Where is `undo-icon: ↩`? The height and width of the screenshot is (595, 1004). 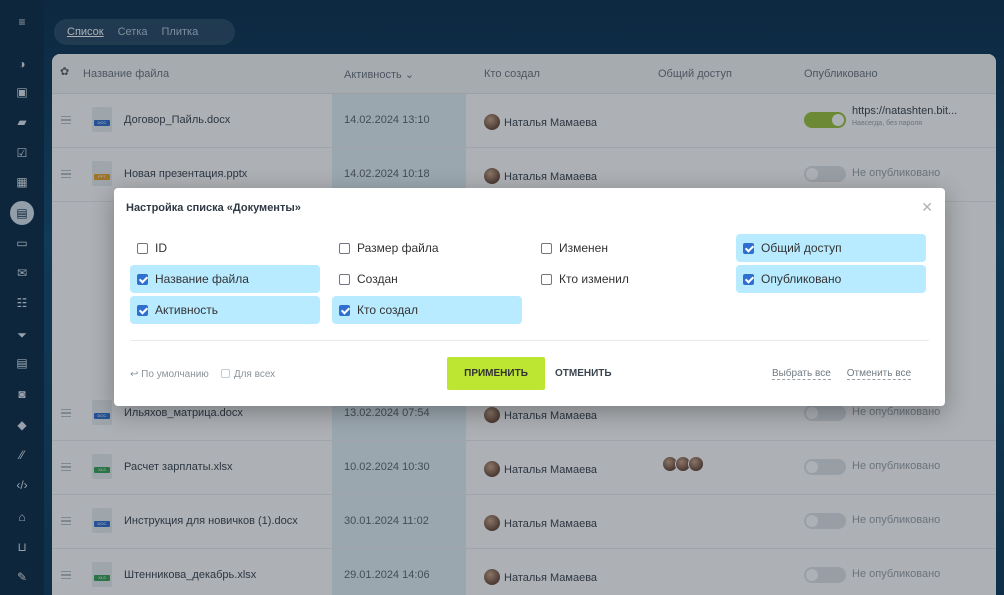
undo-icon: ↩ is located at coordinates (134, 374).